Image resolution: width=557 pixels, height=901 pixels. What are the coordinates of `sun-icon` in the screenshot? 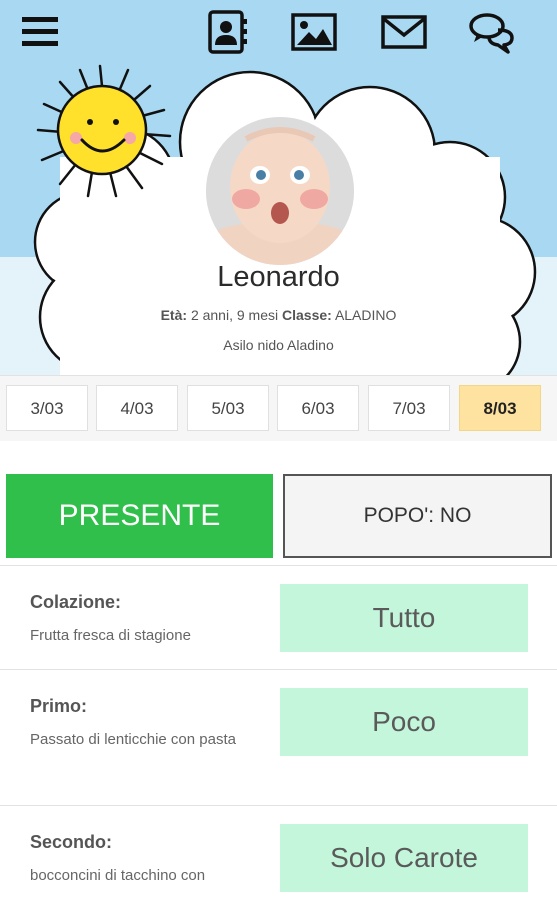 It's located at (104, 131).